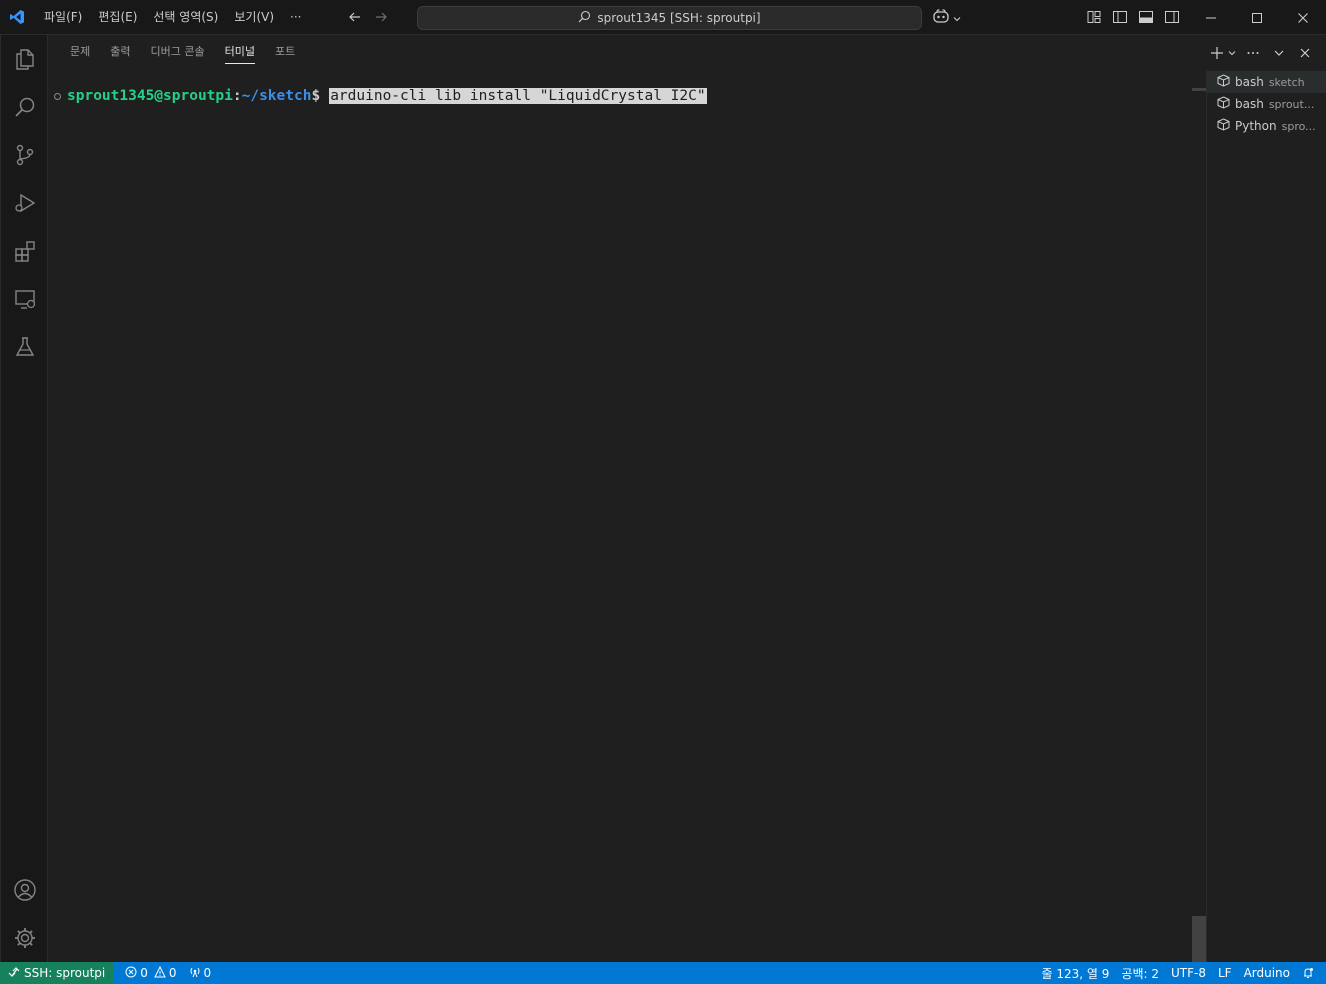 Image resolution: width=1326 pixels, height=984 pixels. What do you see at coordinates (17, 17) in the screenshot?
I see `vscode-logo-icon` at bounding box center [17, 17].